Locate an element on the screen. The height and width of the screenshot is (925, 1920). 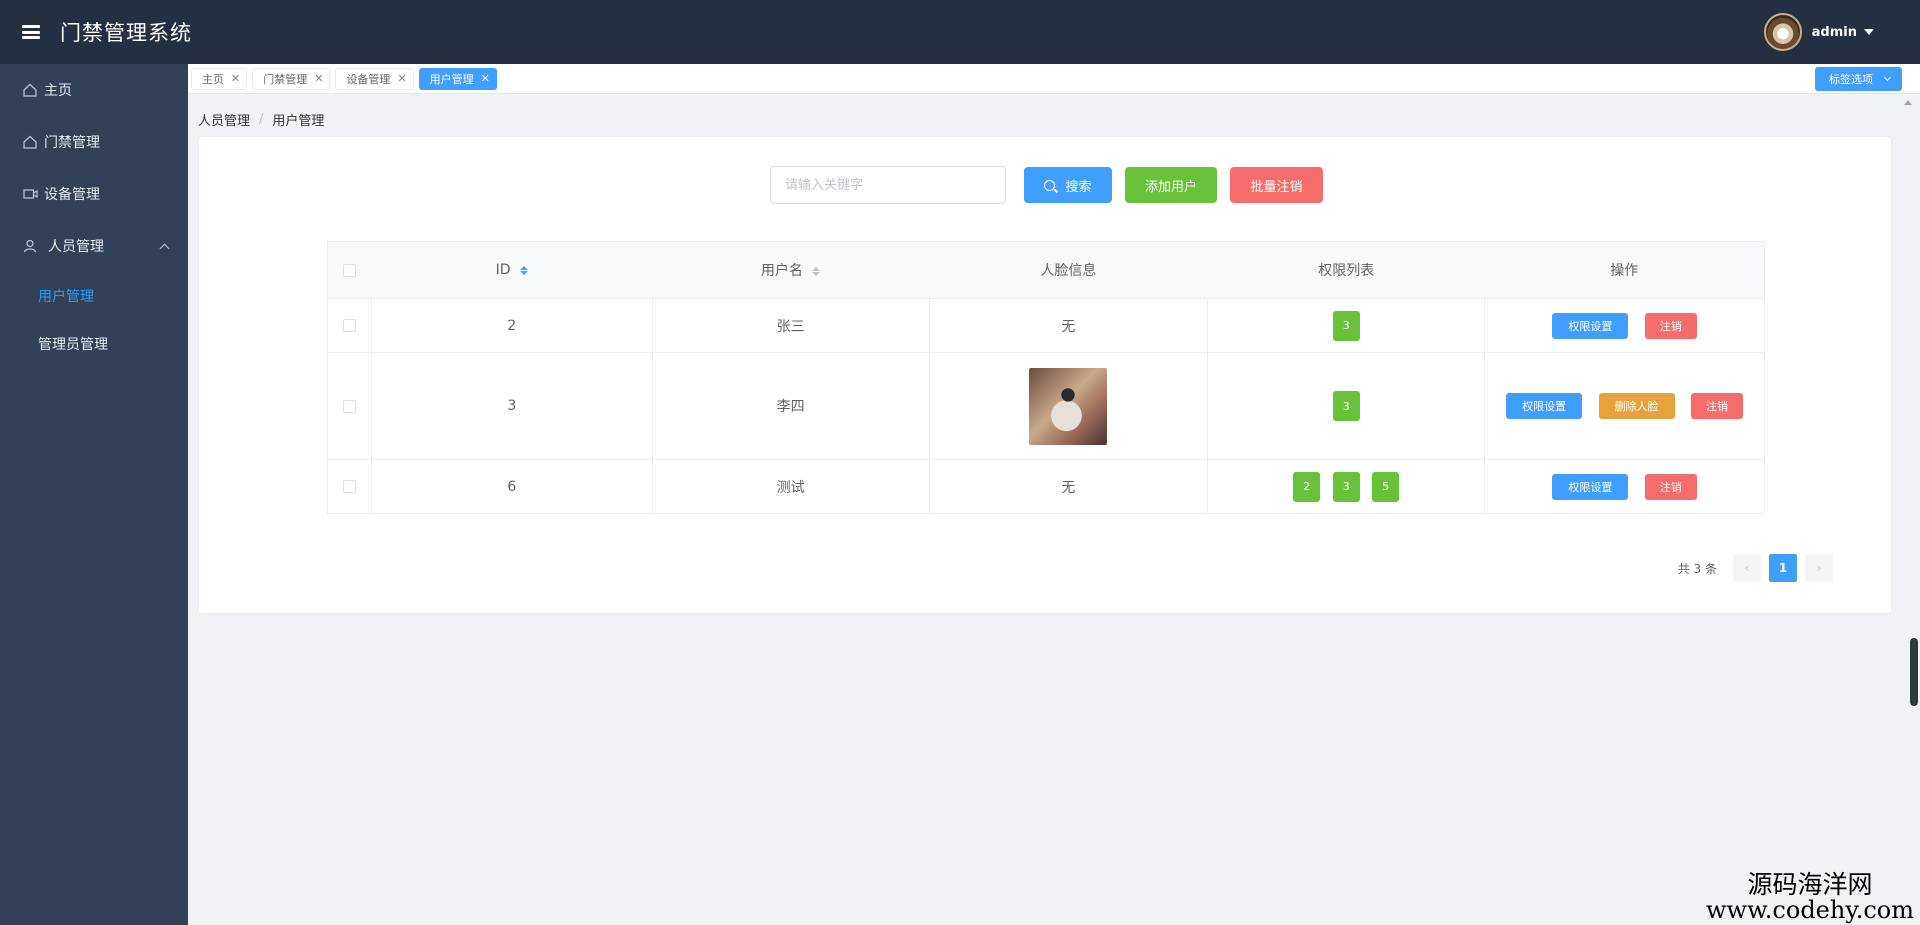
header-permissions: 权限列表 is located at coordinates (1346, 270).